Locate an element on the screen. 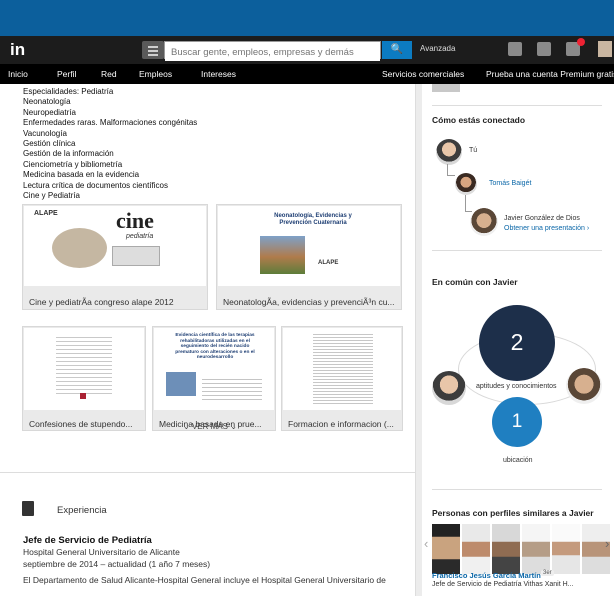  flag-icon is located at coordinates (544, 49).